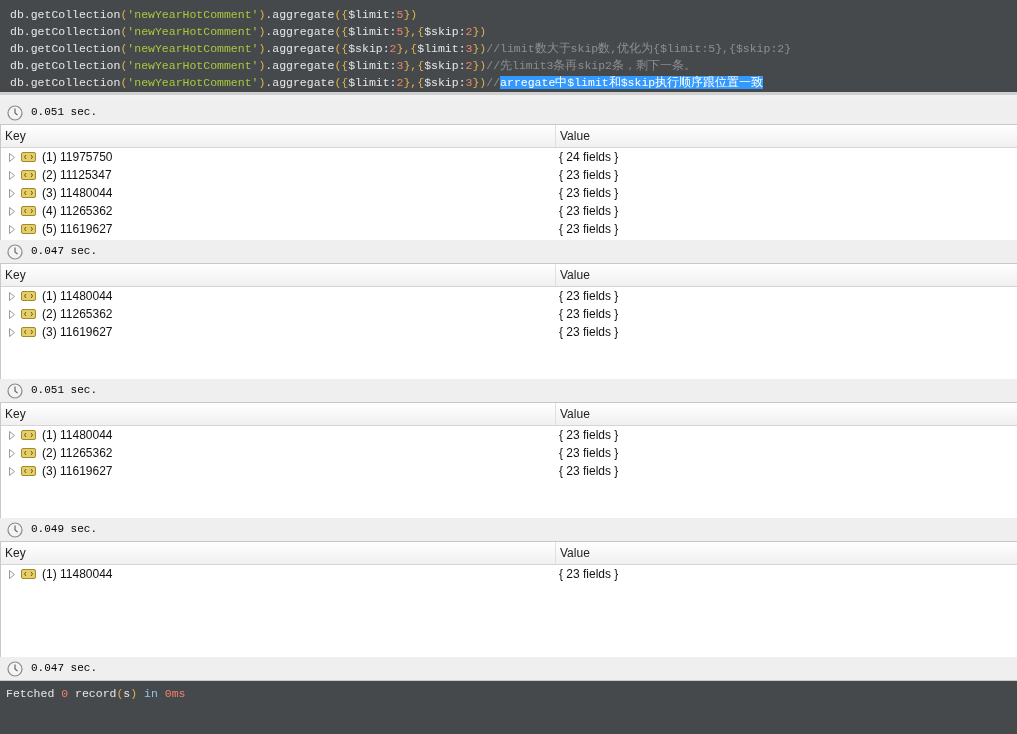 This screenshot has width=1017, height=734. Describe the element at coordinates (509, 211) in the screenshot. I see `tree-row: (4) 11265362 { 23 fields }` at that location.